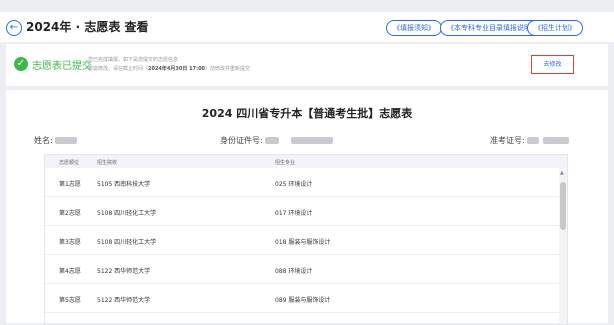 The height and width of the screenshot is (325, 614). Describe the element at coordinates (62, 66) in the screenshot. I see `status-label: 志愿表已提交` at that location.